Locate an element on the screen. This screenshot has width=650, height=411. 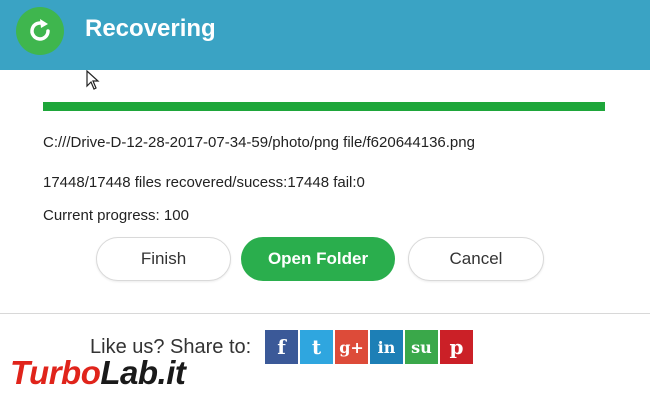
google-plus-icon-glyph: g+ is located at coordinates (351, 347).